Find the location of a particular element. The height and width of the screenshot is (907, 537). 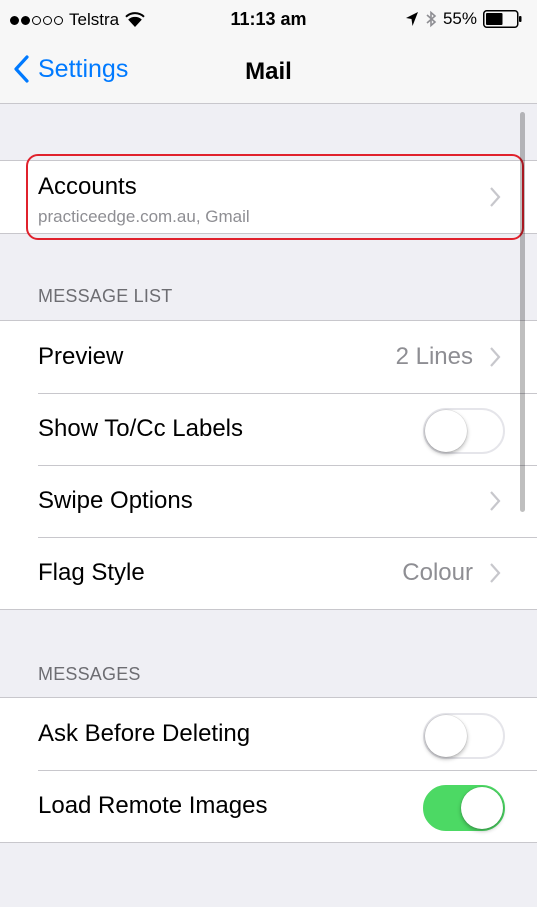

flag-style-value: Colour is located at coordinates (437, 572).